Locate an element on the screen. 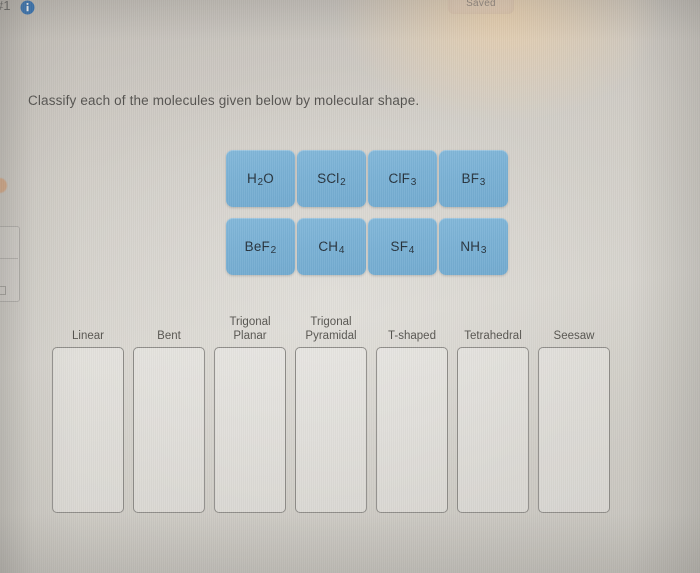 This screenshot has width=700, height=573. category-linear: Linear is located at coordinates (88, 421).